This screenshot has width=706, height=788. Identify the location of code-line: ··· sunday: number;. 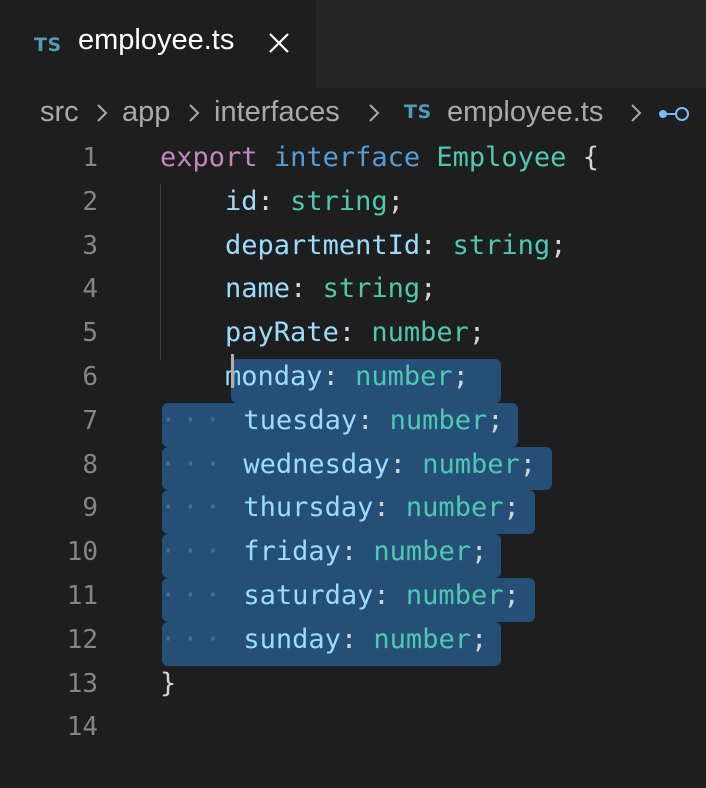
(323, 639).